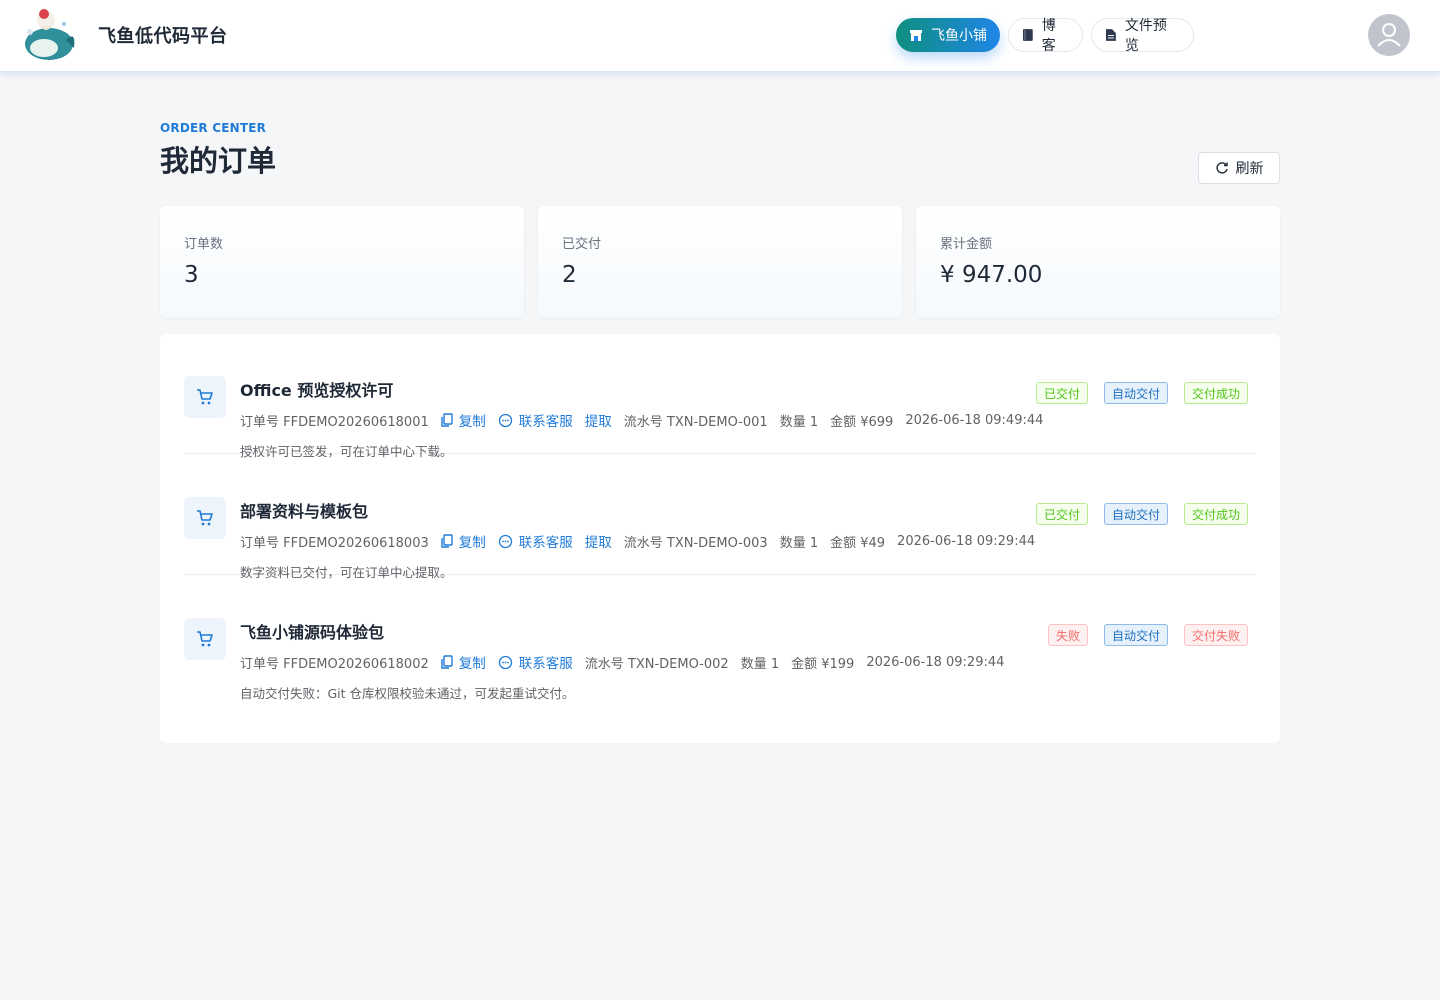  I want to click on brand-name: 飞鱼低代码平台, so click(163, 36).